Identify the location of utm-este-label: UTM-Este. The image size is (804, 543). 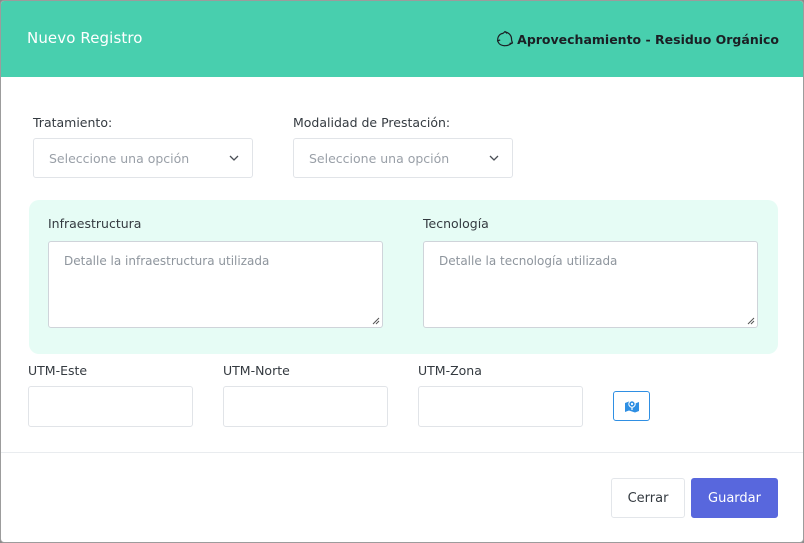
(58, 370).